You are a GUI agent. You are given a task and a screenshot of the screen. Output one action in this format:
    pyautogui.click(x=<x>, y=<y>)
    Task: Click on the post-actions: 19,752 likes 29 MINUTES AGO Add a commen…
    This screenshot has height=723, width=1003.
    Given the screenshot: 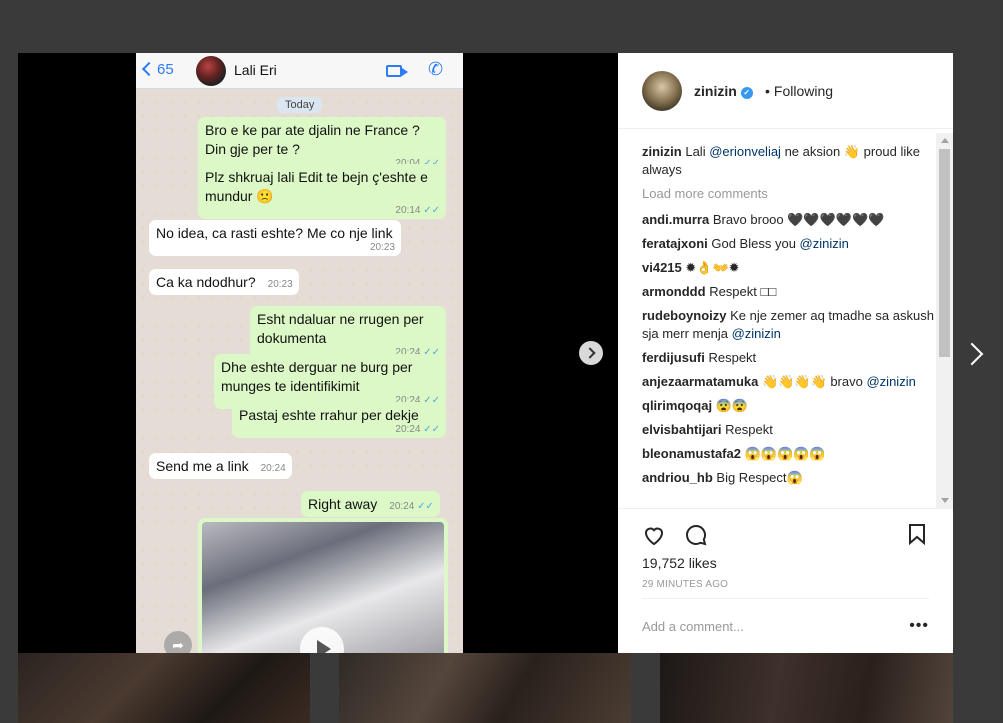 What is the action you would take?
    pyautogui.click(x=785, y=580)
    